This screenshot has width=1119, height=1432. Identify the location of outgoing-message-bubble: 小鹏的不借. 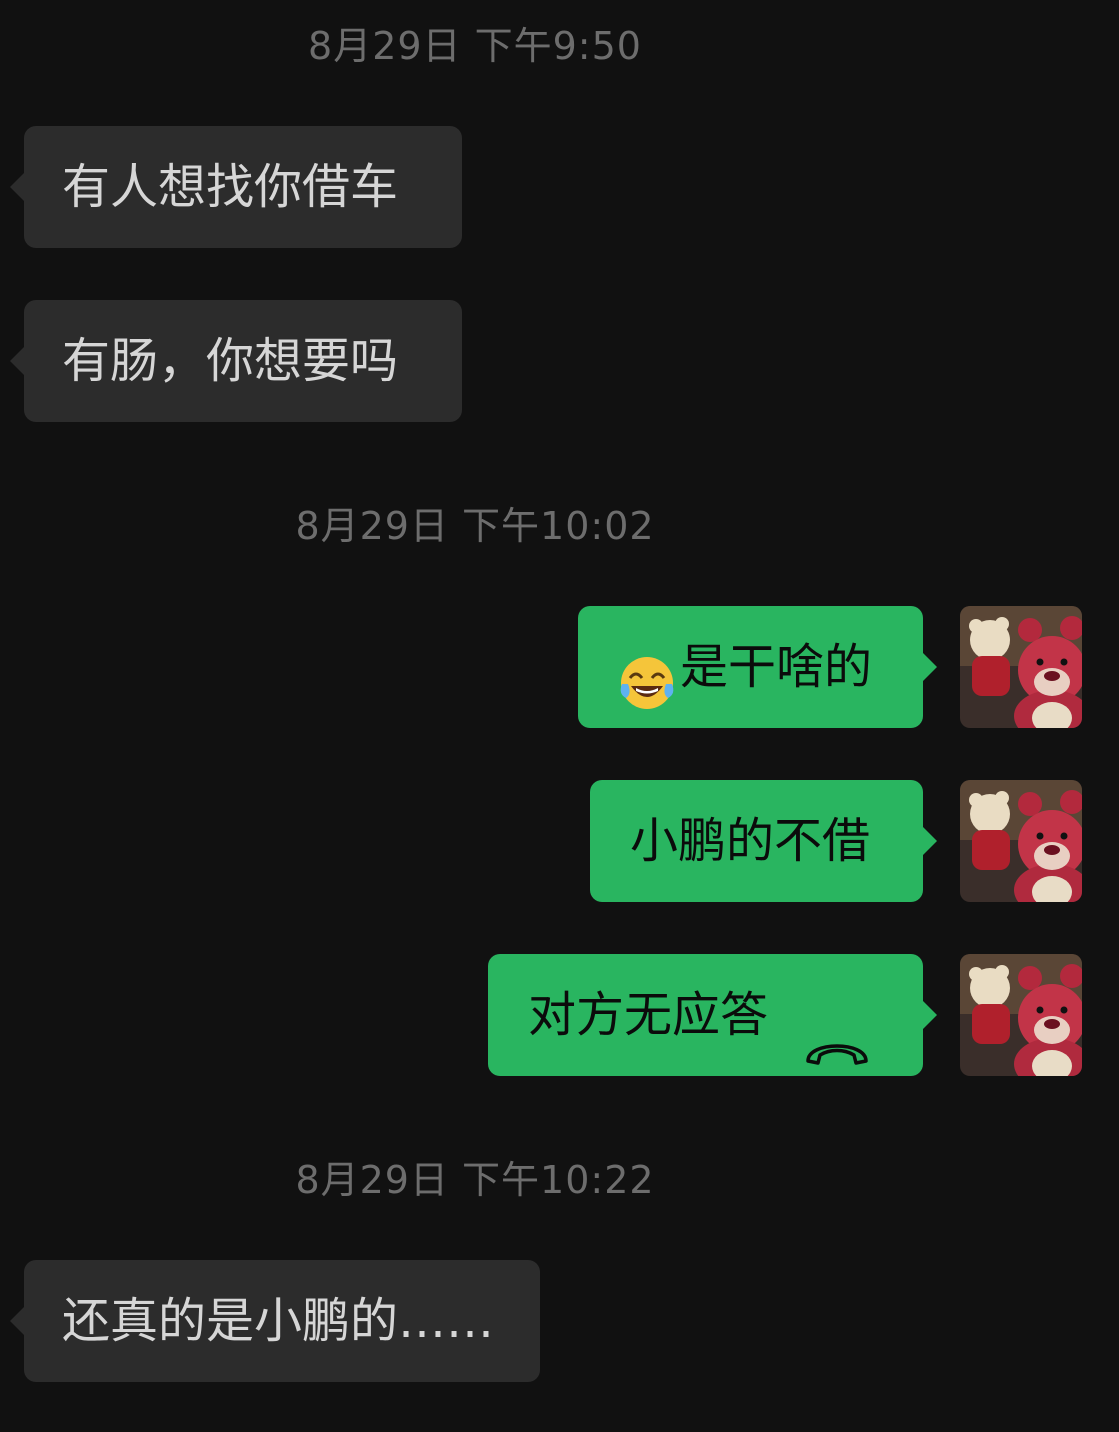
(763, 841).